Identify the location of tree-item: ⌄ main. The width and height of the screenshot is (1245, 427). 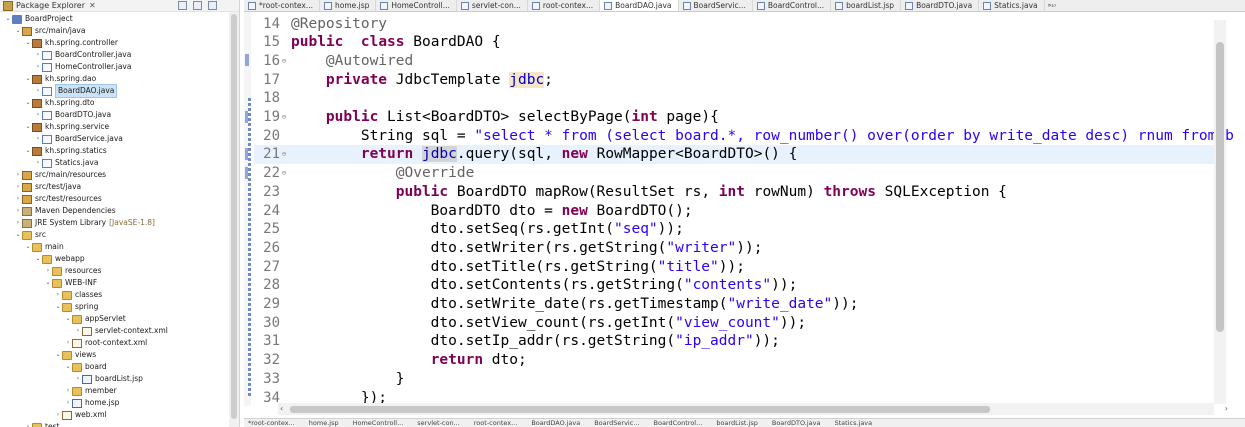
(44, 247).